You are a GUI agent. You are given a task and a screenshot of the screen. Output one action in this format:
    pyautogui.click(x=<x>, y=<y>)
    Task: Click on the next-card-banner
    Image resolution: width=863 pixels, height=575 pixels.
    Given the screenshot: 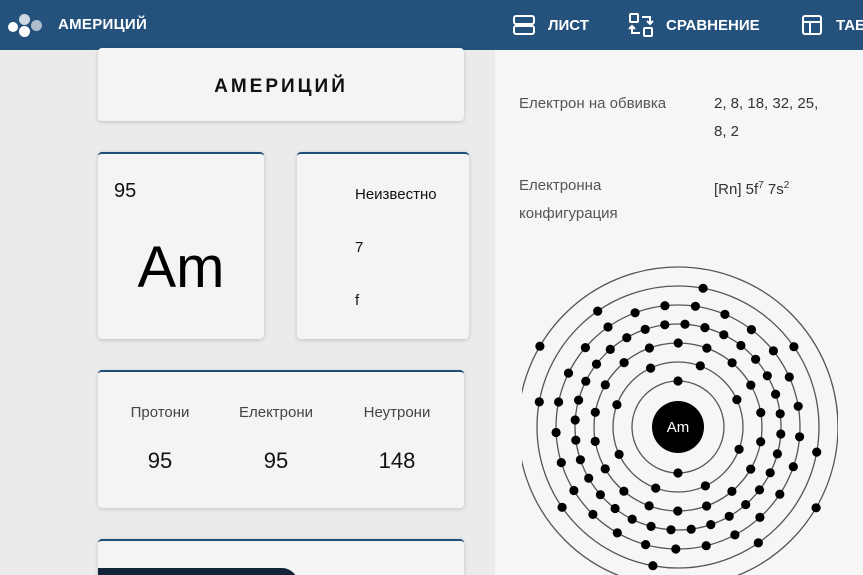 What is the action you would take?
    pyautogui.click(x=198, y=571)
    